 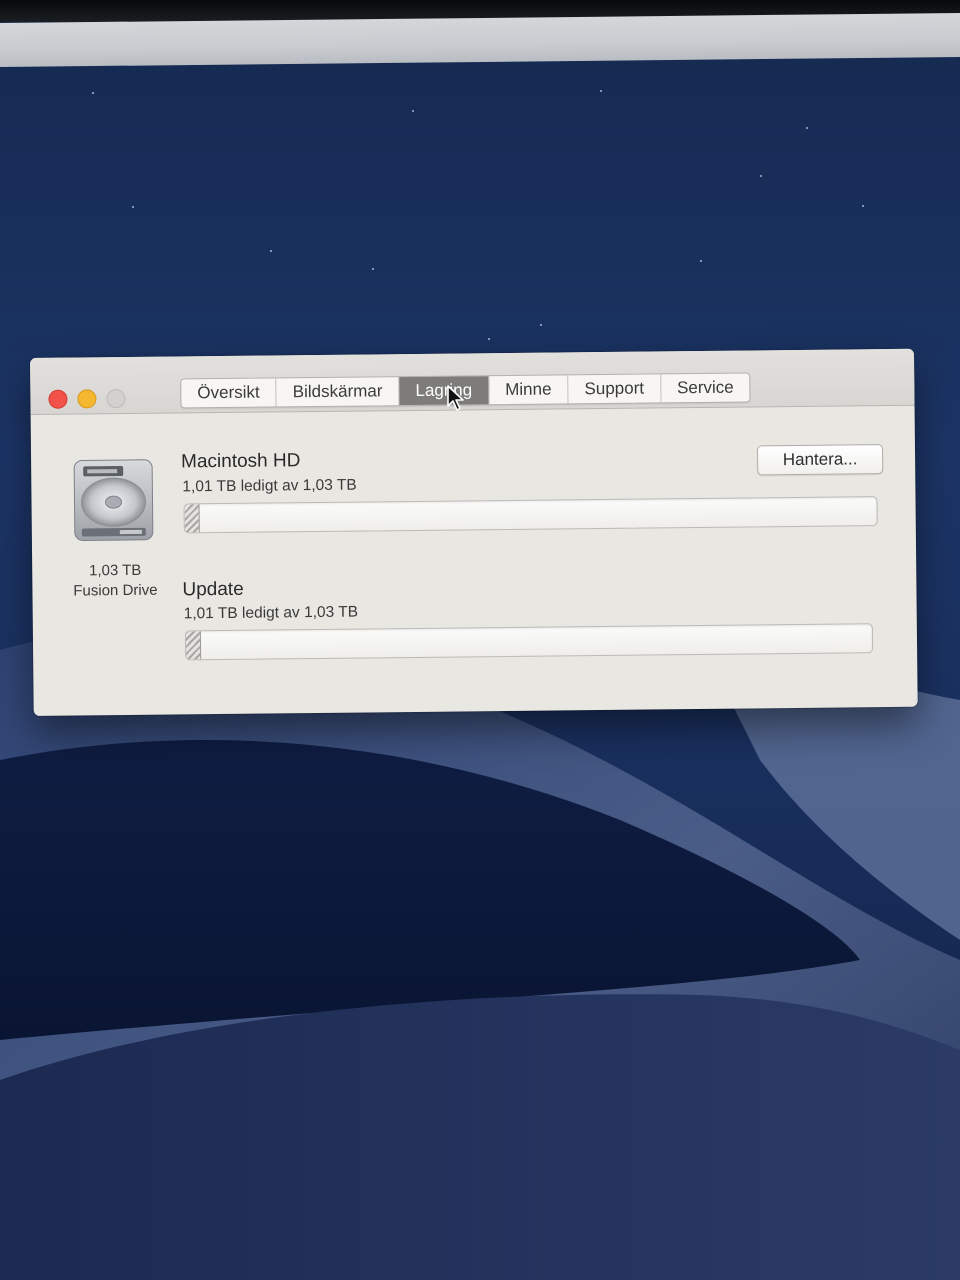 I want to click on tab-oversikt: Översikt, so click(x=229, y=393).